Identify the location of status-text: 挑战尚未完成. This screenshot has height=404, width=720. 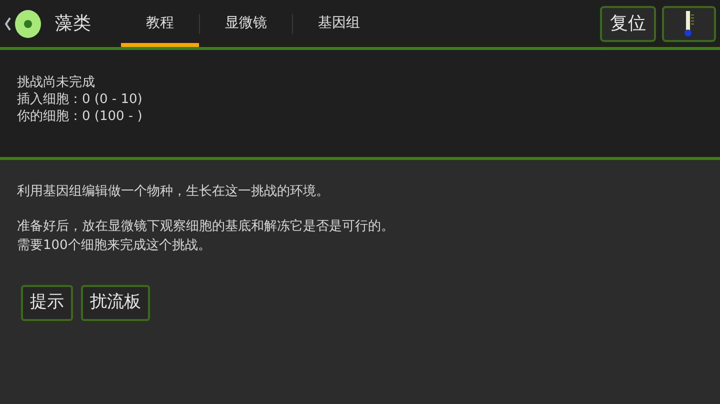
(56, 82).